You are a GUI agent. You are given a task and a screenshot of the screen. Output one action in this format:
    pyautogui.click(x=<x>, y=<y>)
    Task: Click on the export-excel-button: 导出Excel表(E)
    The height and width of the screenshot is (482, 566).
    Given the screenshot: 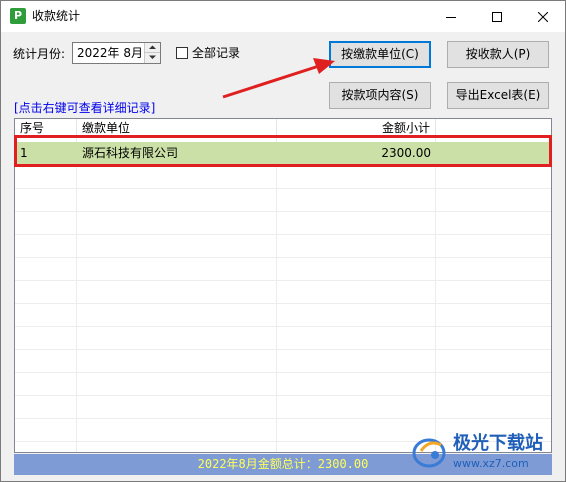 What is the action you would take?
    pyautogui.click(x=498, y=95)
    